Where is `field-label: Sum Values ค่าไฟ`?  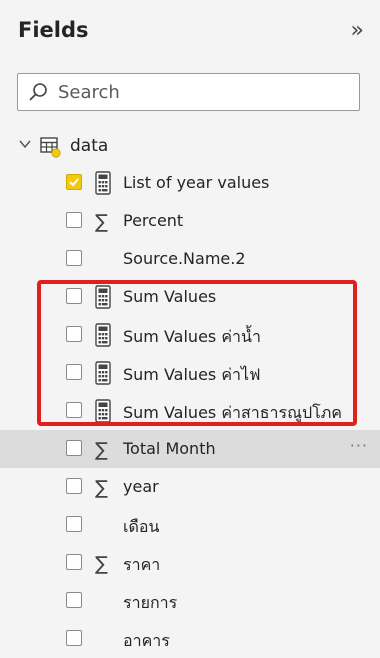
field-label: Sum Values ค่าไฟ is located at coordinates (192, 374).